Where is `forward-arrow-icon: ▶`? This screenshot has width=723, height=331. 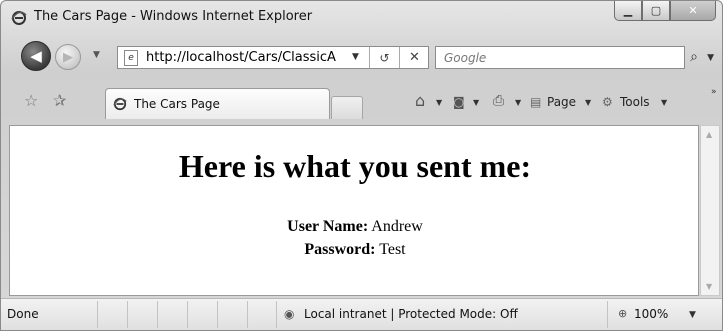 forward-arrow-icon: ▶ is located at coordinates (68, 57).